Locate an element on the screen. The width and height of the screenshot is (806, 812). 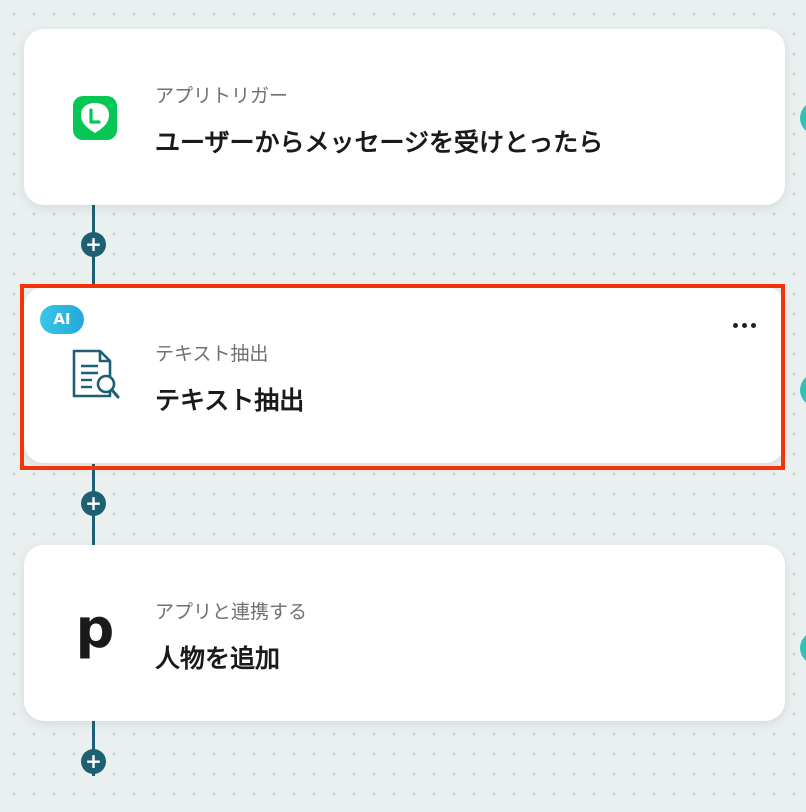
step-title: ユーザーからメッセージを受けとったら is located at coordinates (379, 142).